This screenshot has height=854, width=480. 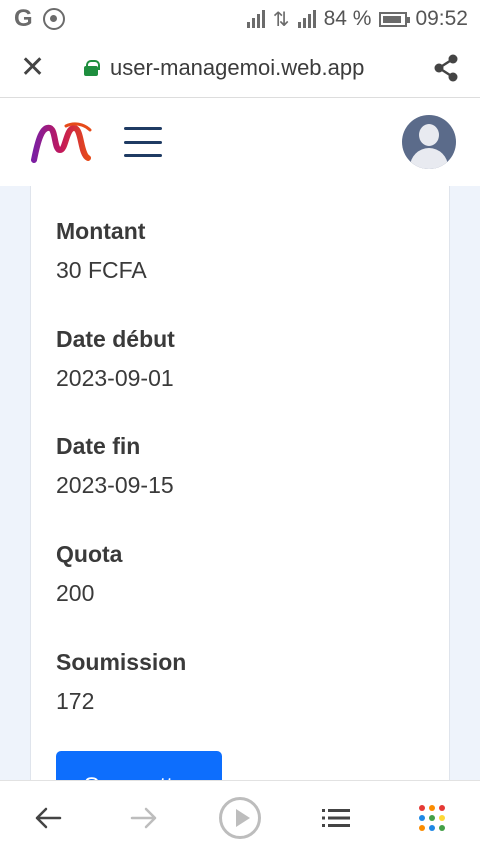 I want to click on app-logo, so click(x=61, y=142).